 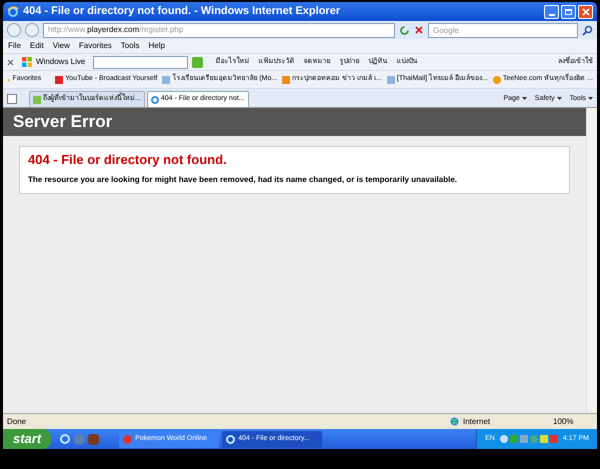 I want to click on address-field: http://www.playerdex.com/register.php, so click(x=219, y=30).